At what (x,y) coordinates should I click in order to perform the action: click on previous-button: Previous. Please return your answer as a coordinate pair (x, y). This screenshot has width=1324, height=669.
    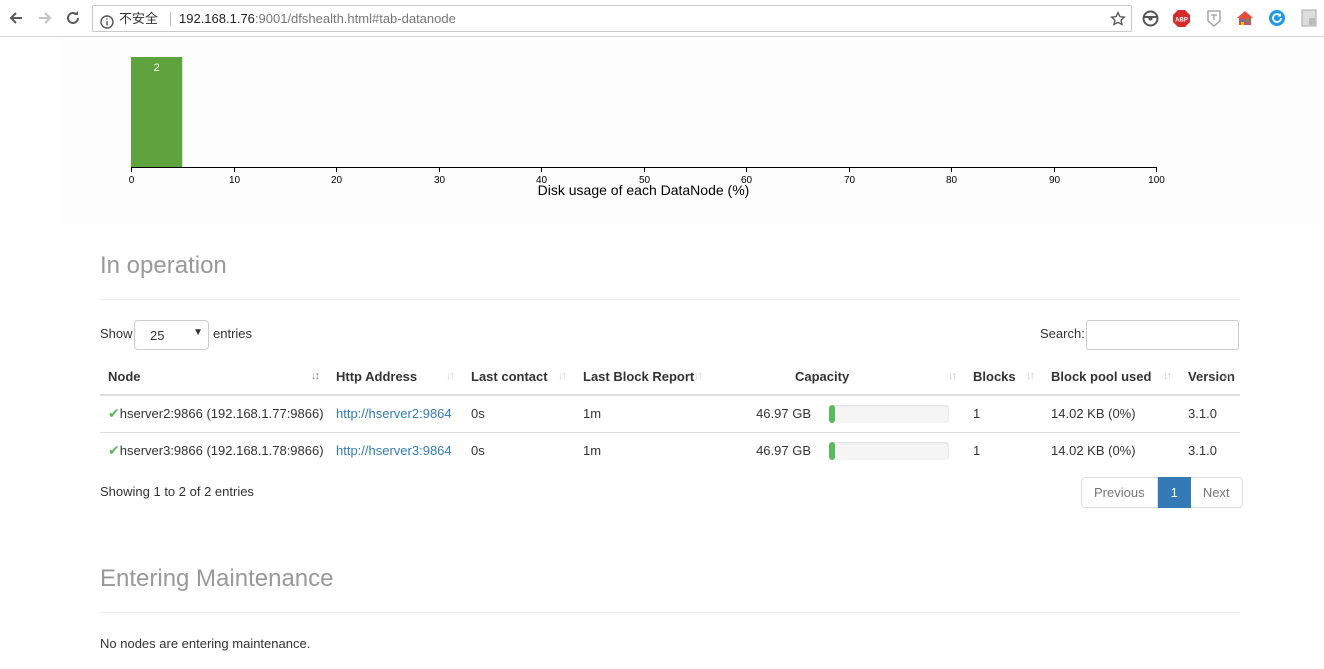
    Looking at the image, I should click on (1119, 492).